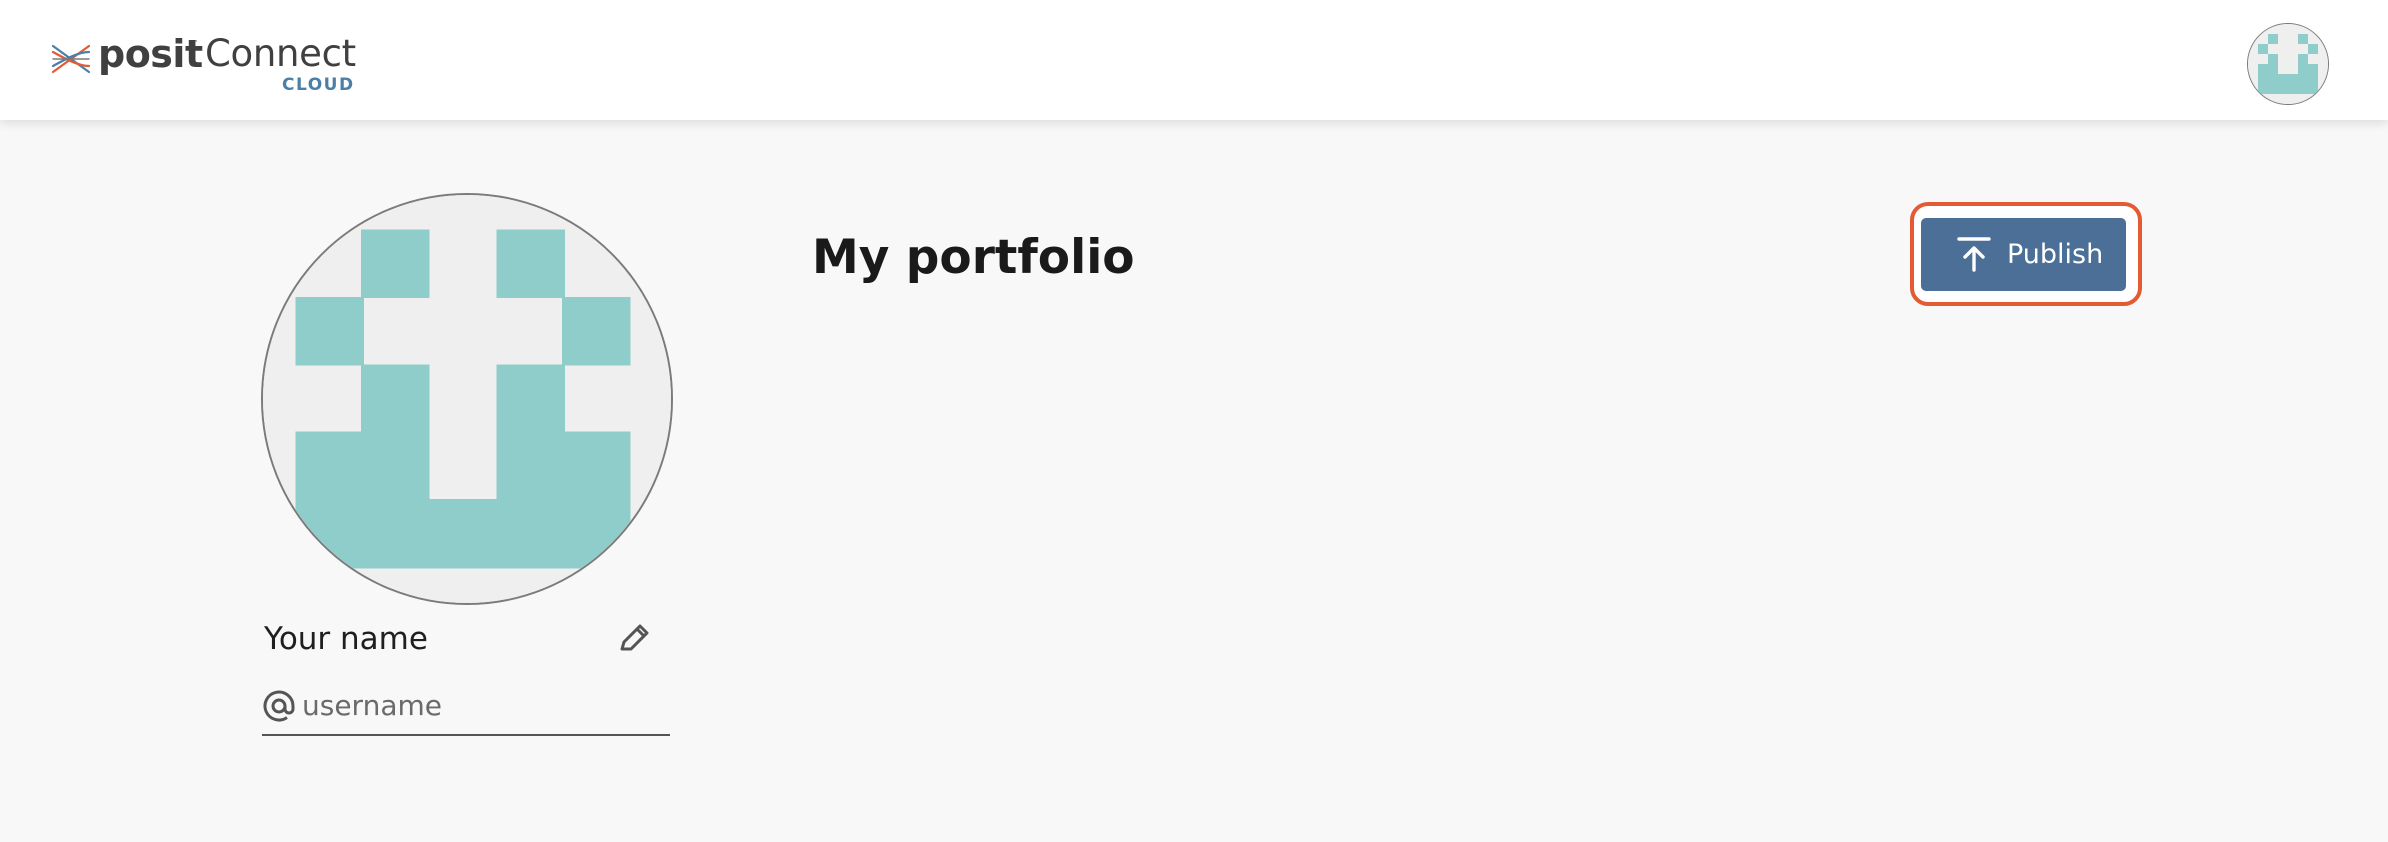 This screenshot has height=842, width=2388. Describe the element at coordinates (1194, 60) in the screenshot. I see `top-navigation-bar: posit ™ Connect CLOUD` at that location.